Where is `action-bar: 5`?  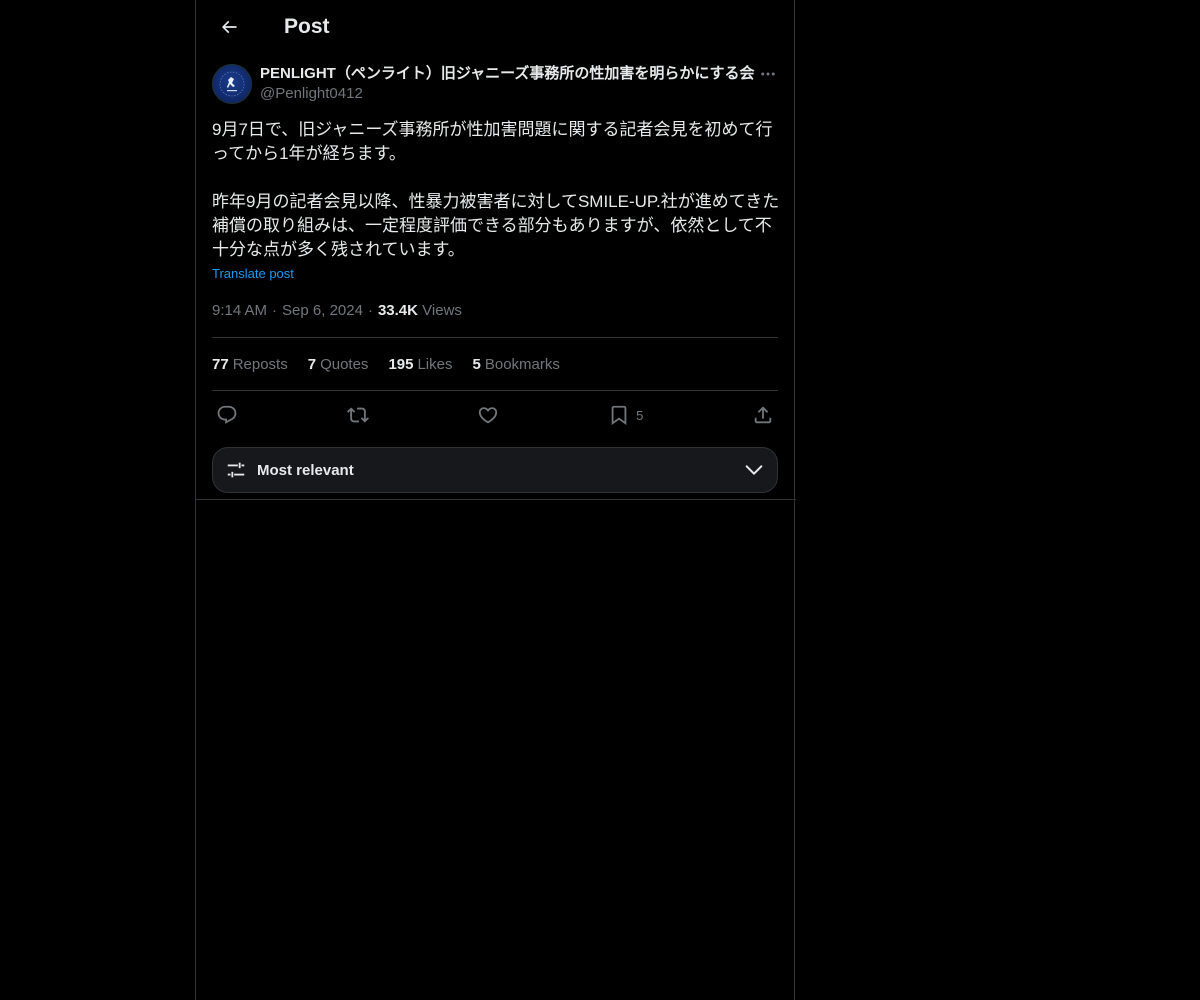
action-bar: 5 is located at coordinates (495, 415).